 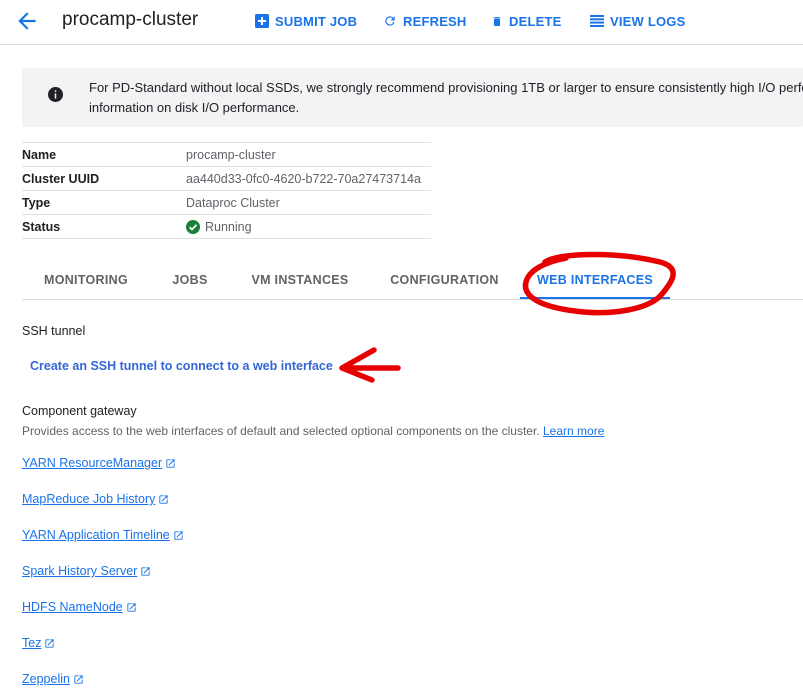 What do you see at coordinates (316, 21) in the screenshot?
I see `submit-job-label: SUBMIT JOB` at bounding box center [316, 21].